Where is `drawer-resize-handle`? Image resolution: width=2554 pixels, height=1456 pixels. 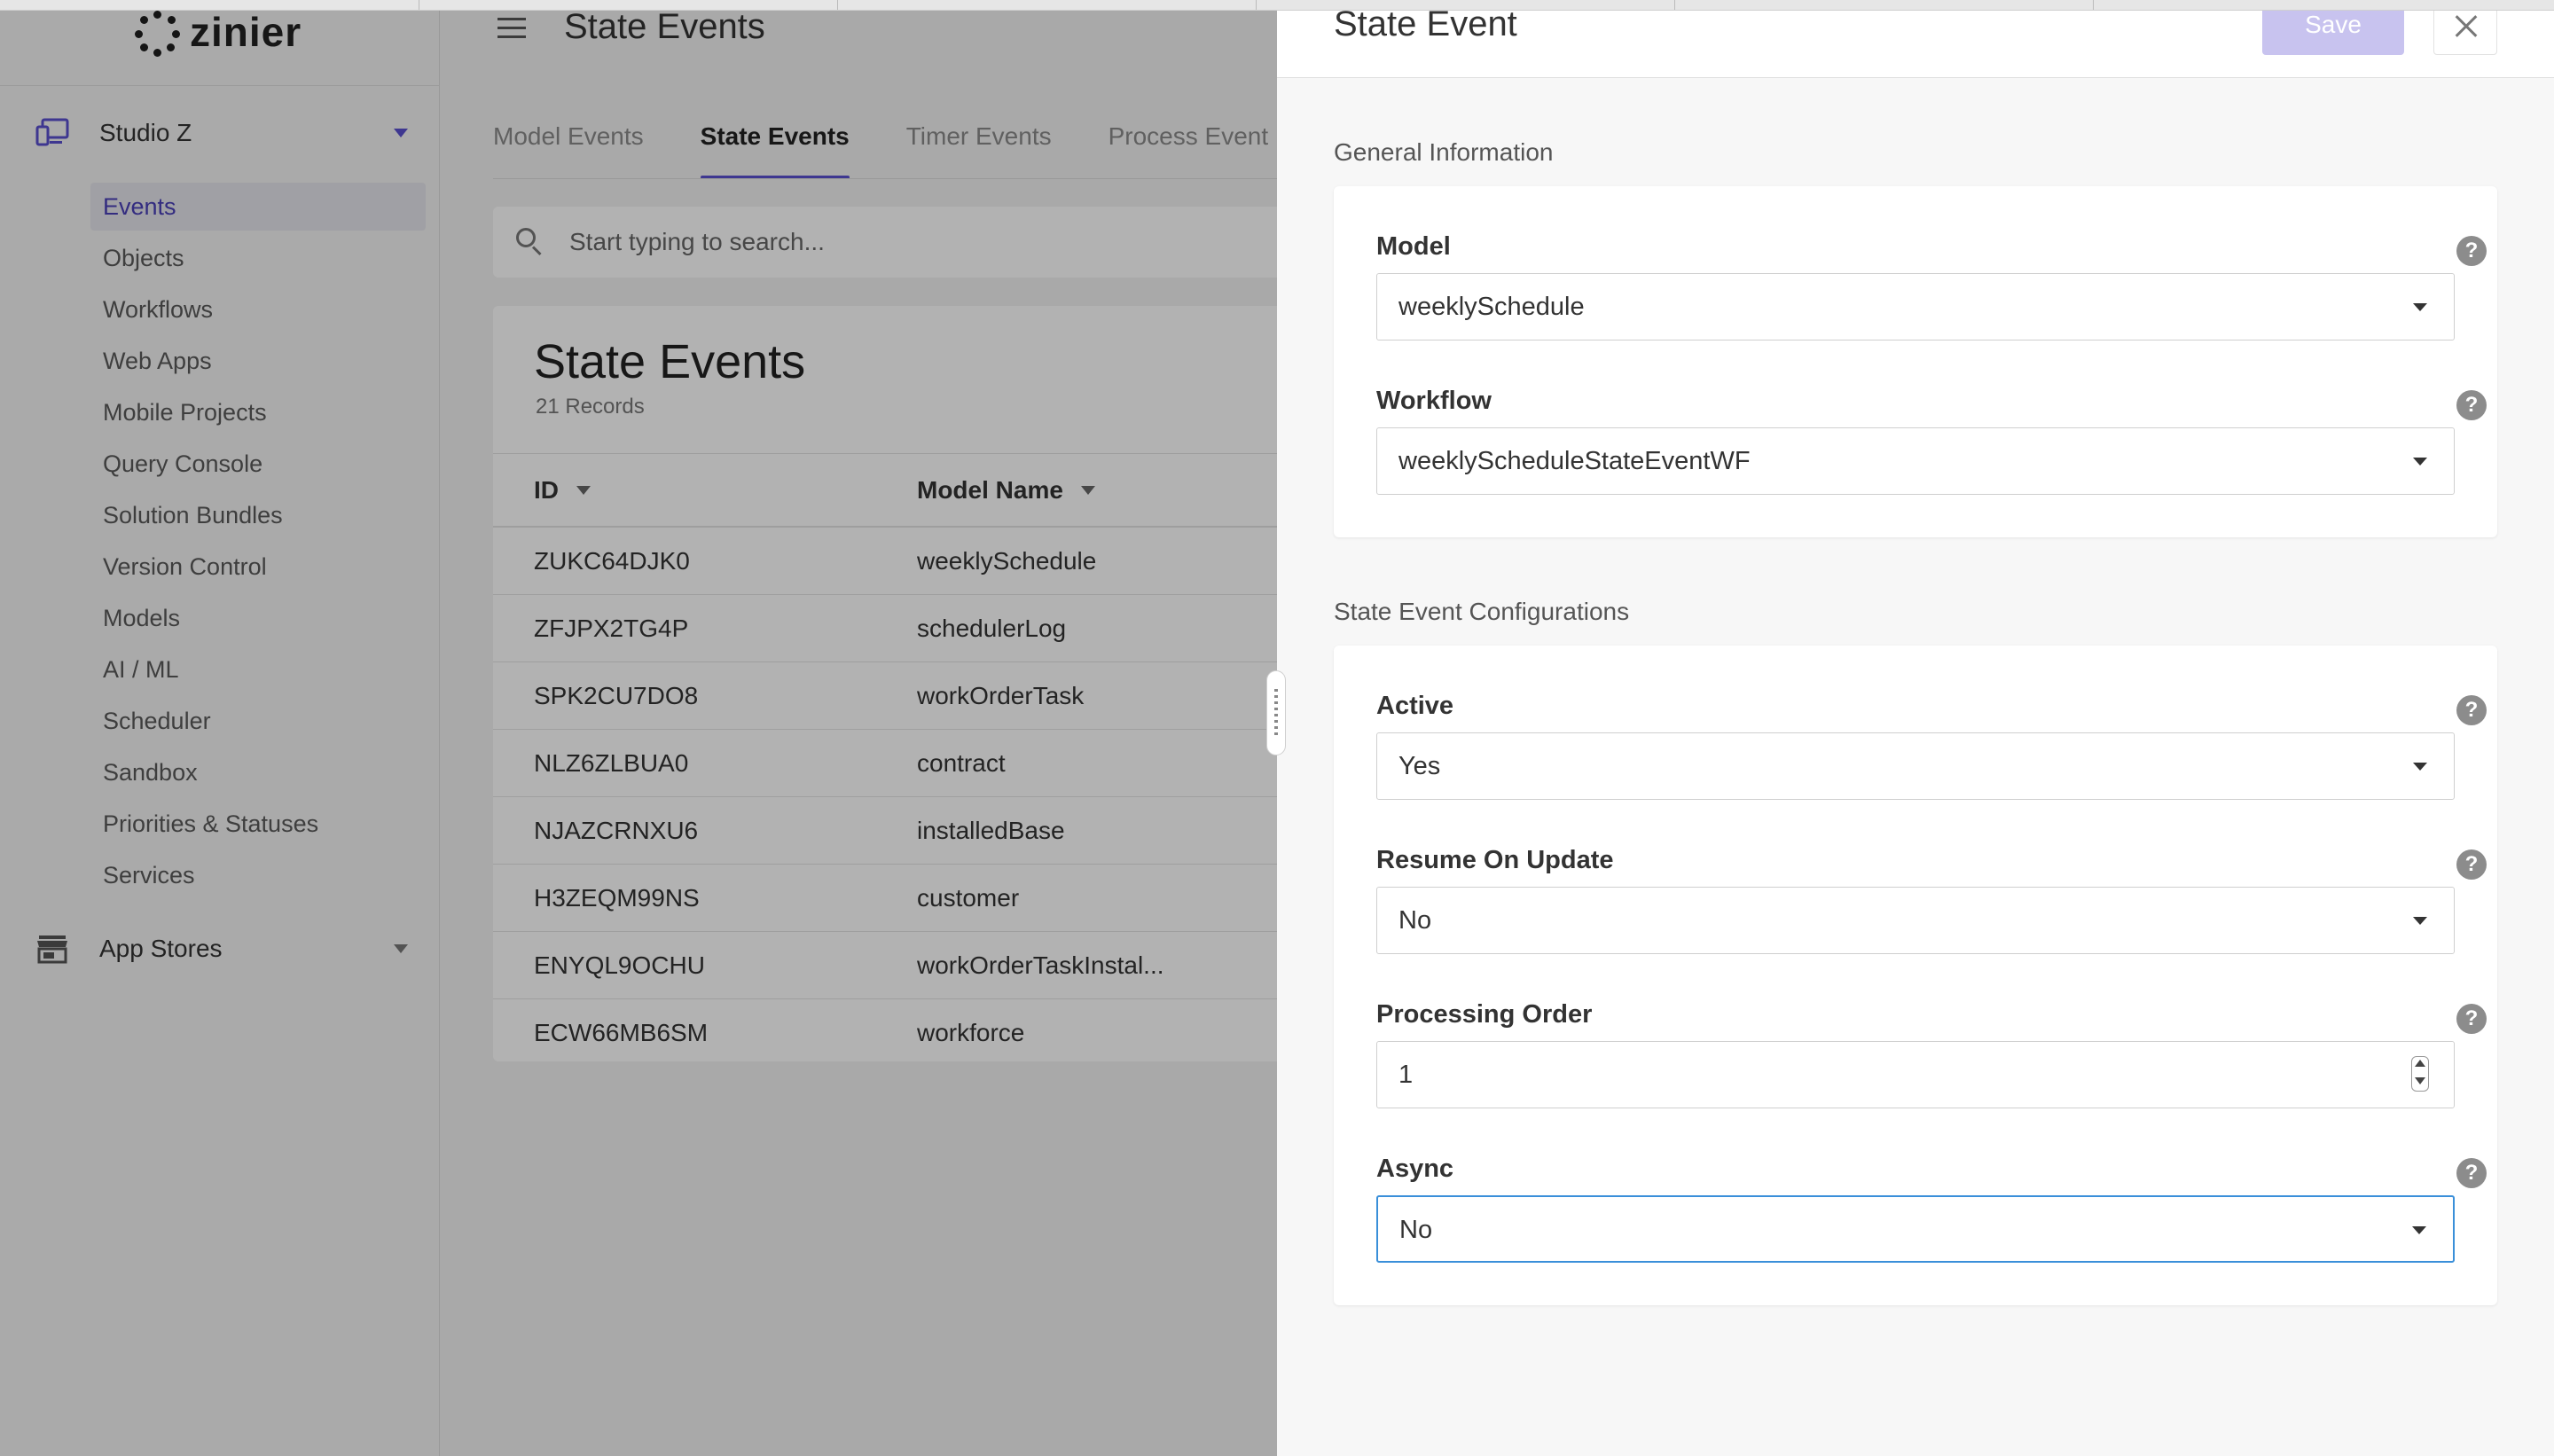
drawer-resize-handle is located at coordinates (1276, 712).